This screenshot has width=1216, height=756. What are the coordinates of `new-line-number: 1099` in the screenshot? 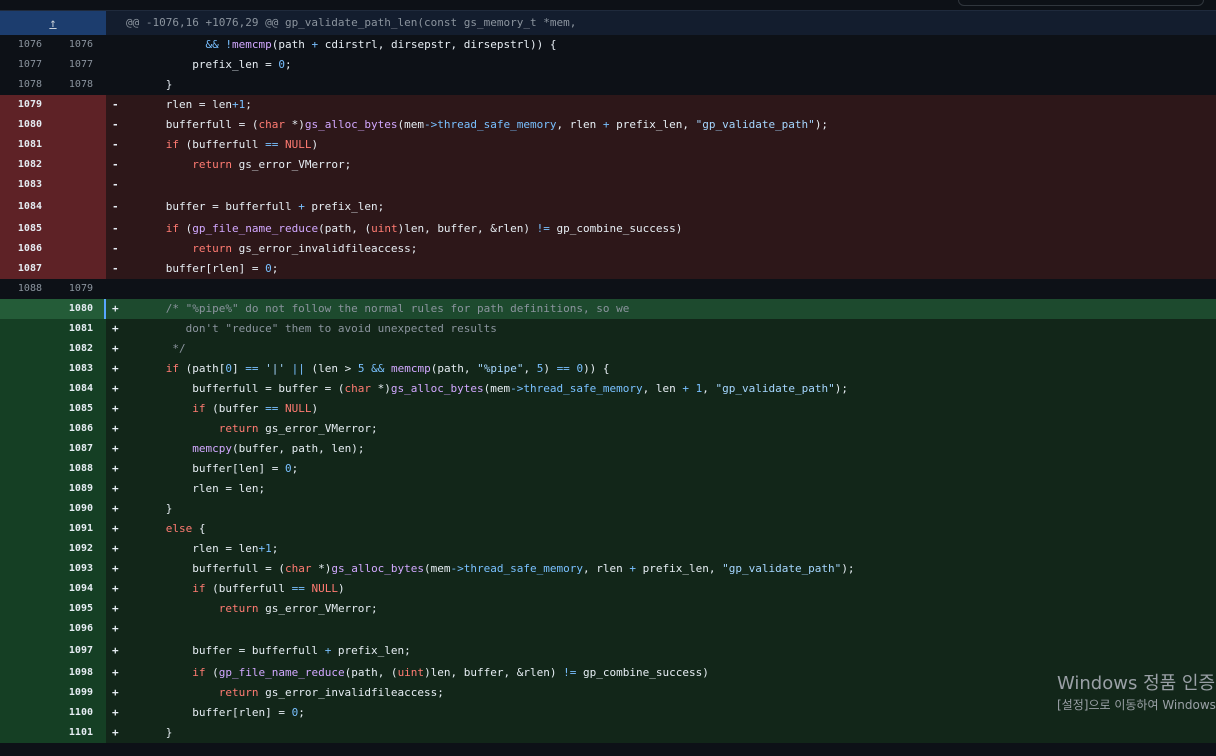 It's located at (72, 693).